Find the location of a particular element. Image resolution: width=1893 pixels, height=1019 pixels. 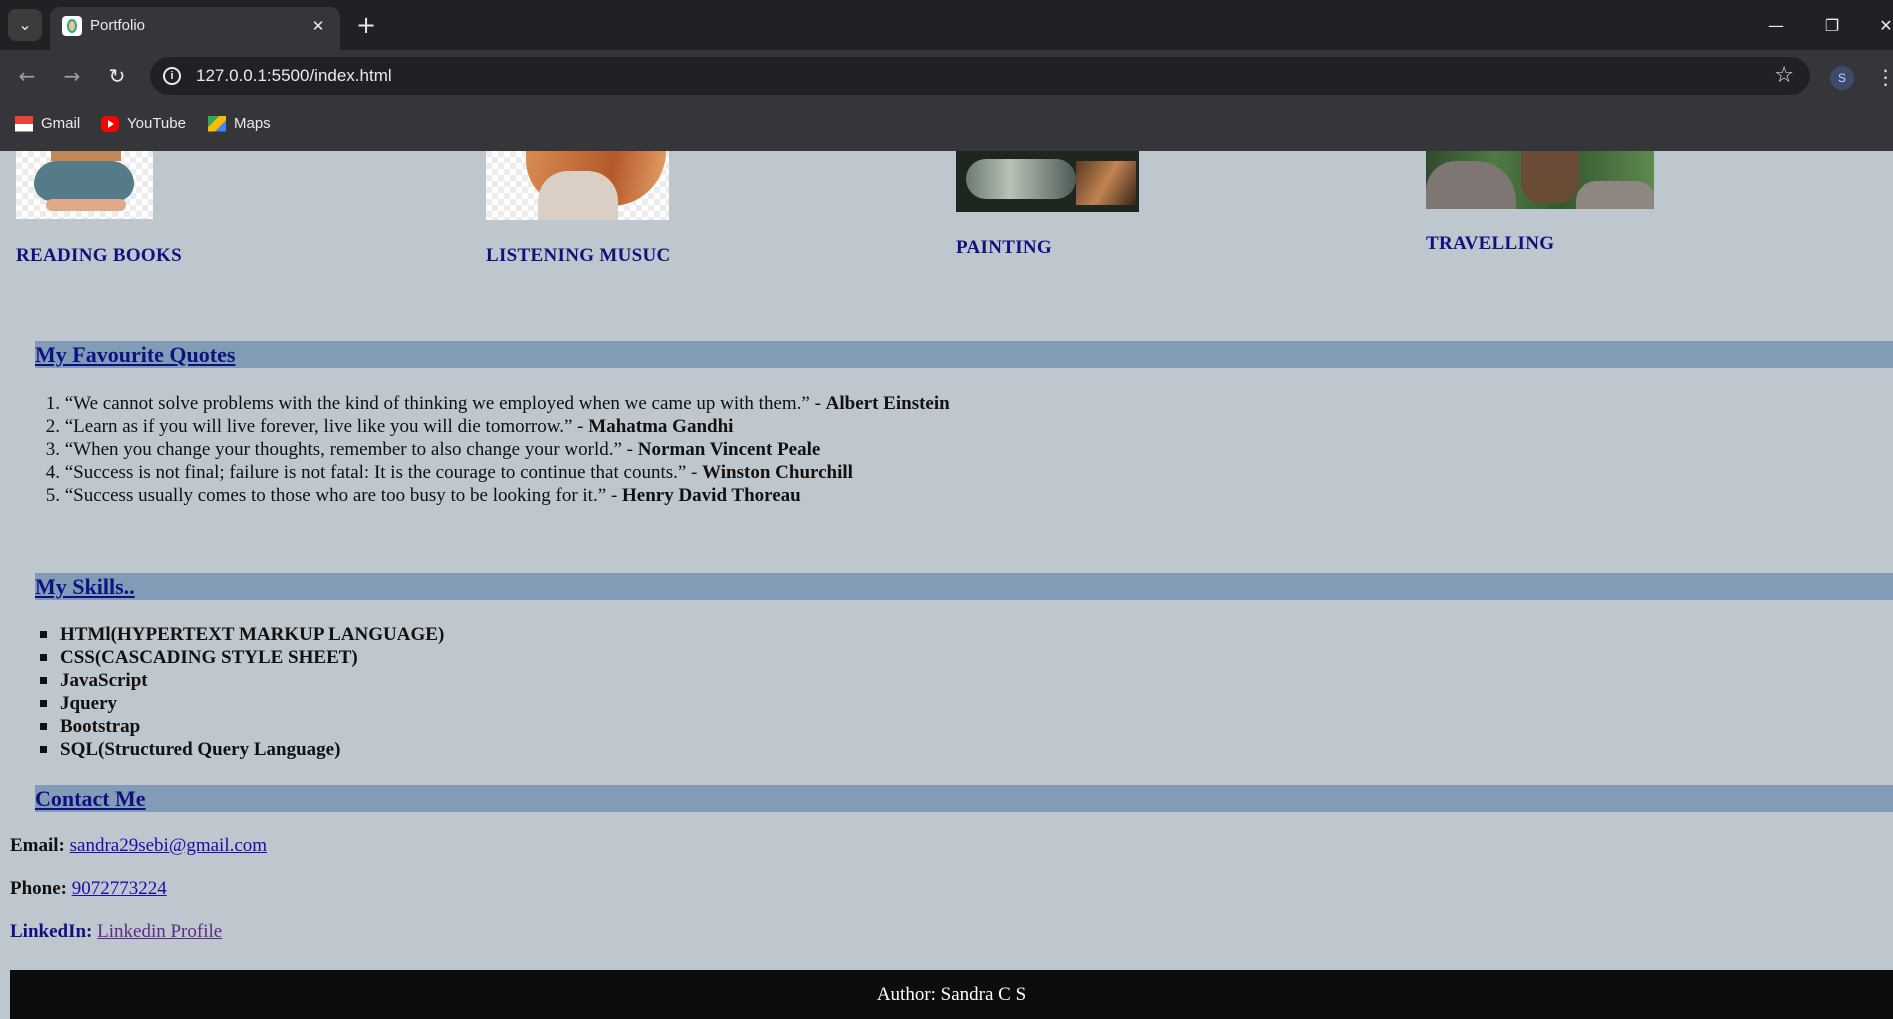

skills-heading: My Skills.. is located at coordinates (85, 587).